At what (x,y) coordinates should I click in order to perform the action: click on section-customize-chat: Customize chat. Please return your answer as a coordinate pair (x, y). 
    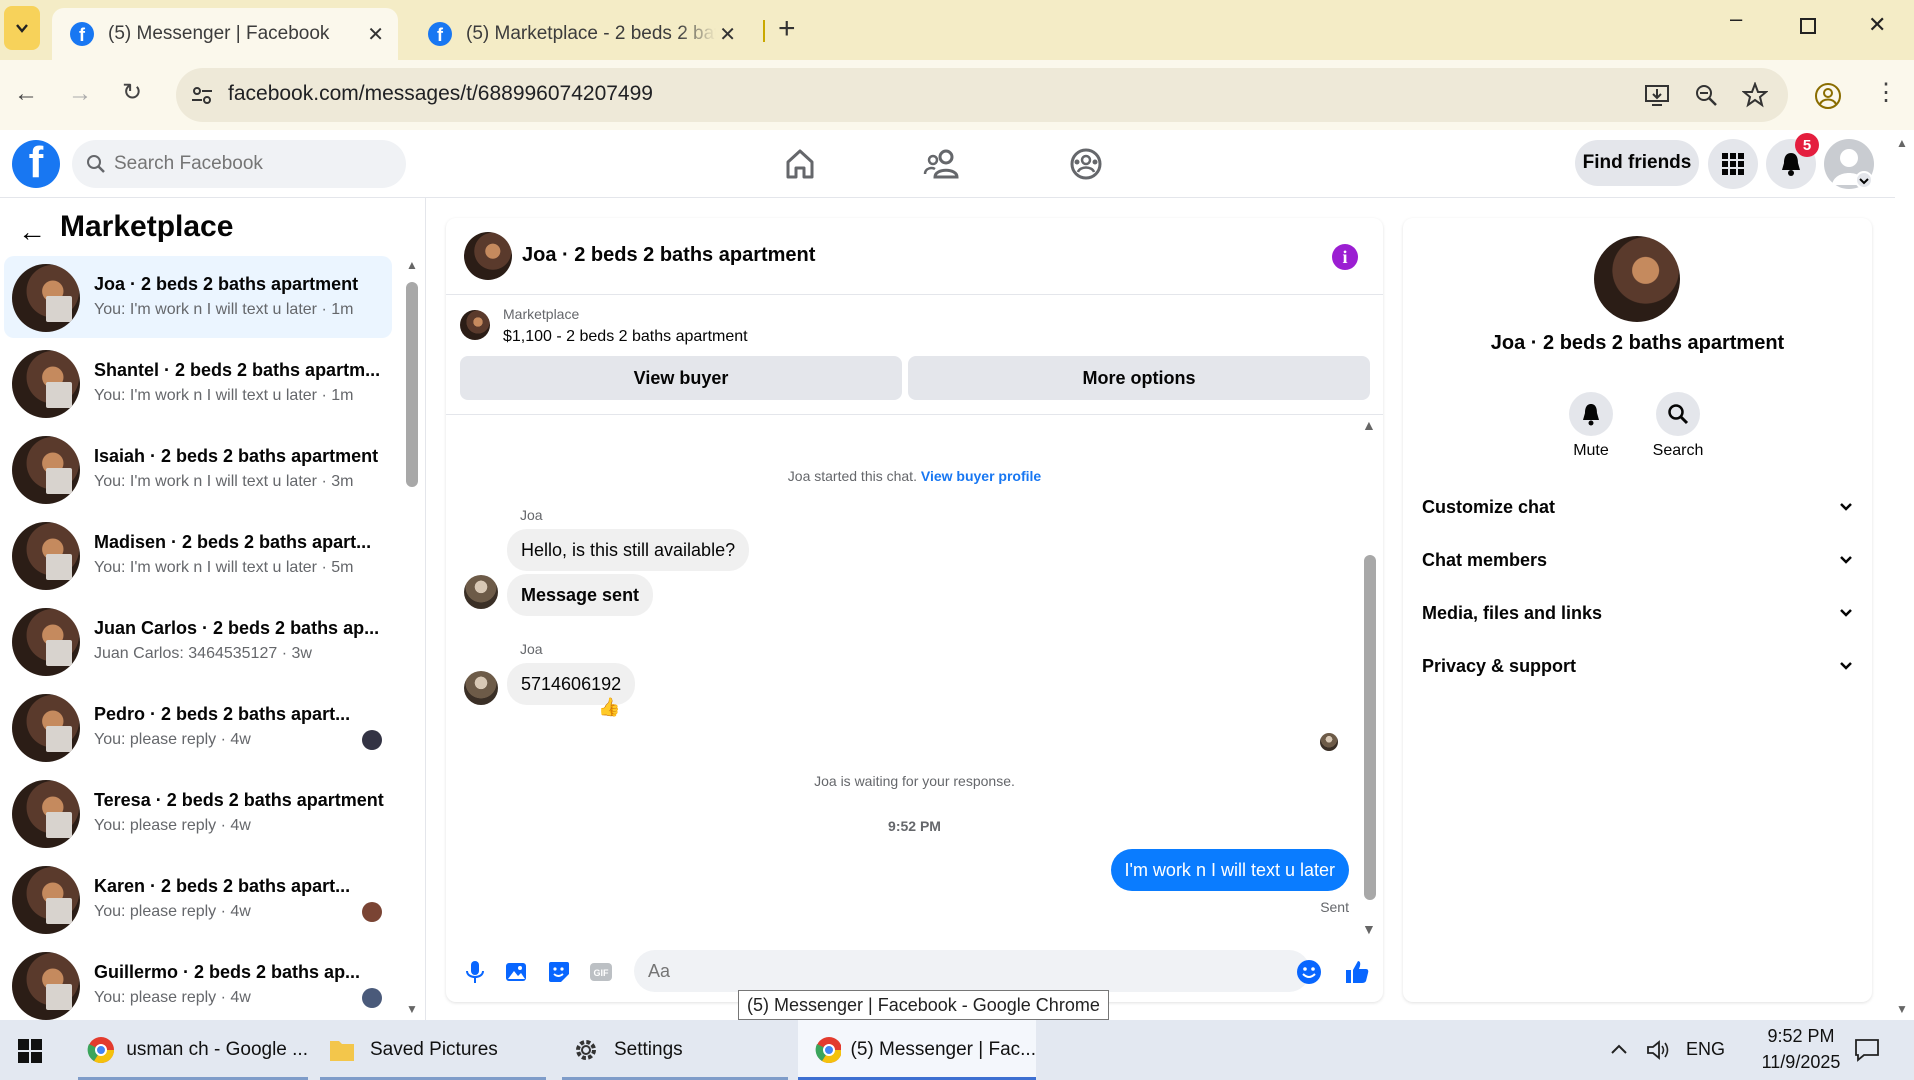
    Looking at the image, I should click on (1638, 507).